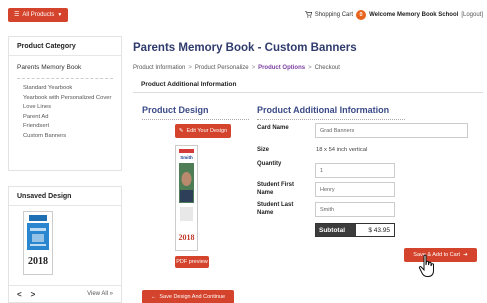 The width and height of the screenshot is (487, 303). I want to click on all-products-label: All Products, so click(38, 15).